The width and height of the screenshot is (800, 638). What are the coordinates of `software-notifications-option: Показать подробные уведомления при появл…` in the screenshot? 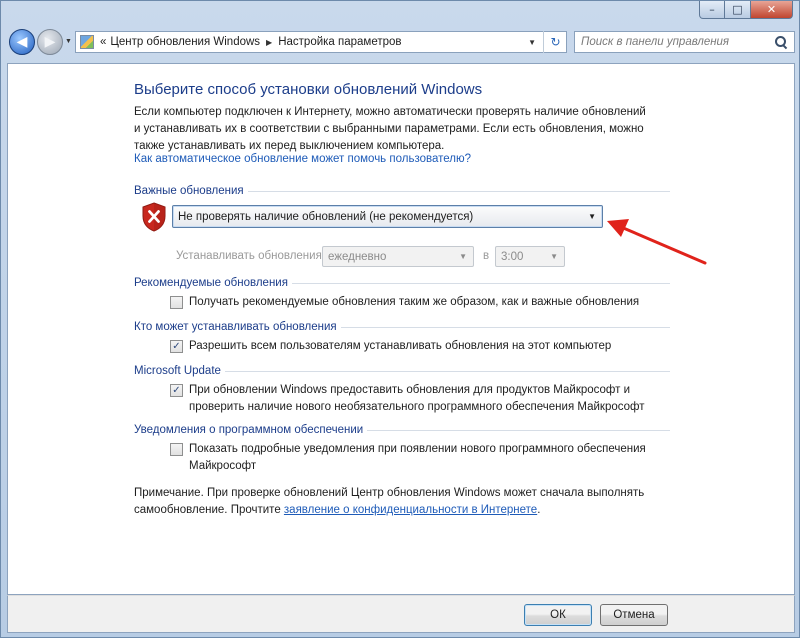 It's located at (420, 458).